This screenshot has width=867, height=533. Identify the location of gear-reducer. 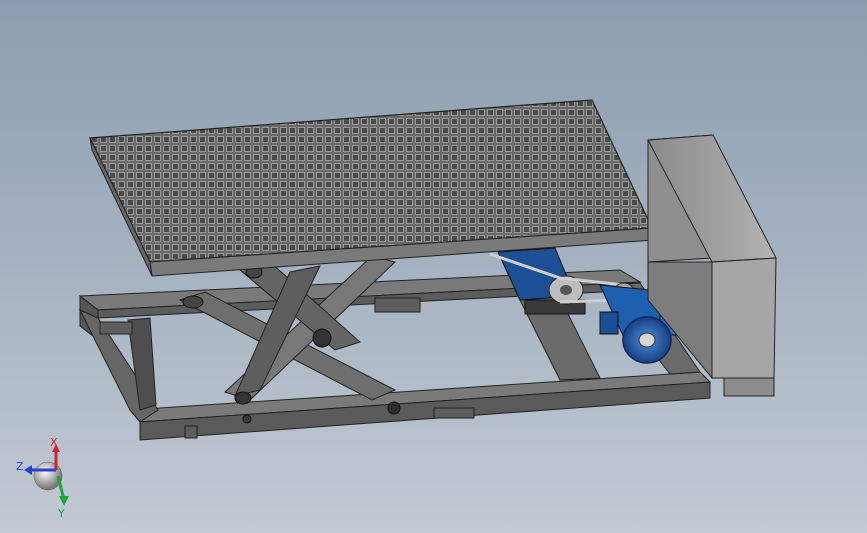
(541, 281).